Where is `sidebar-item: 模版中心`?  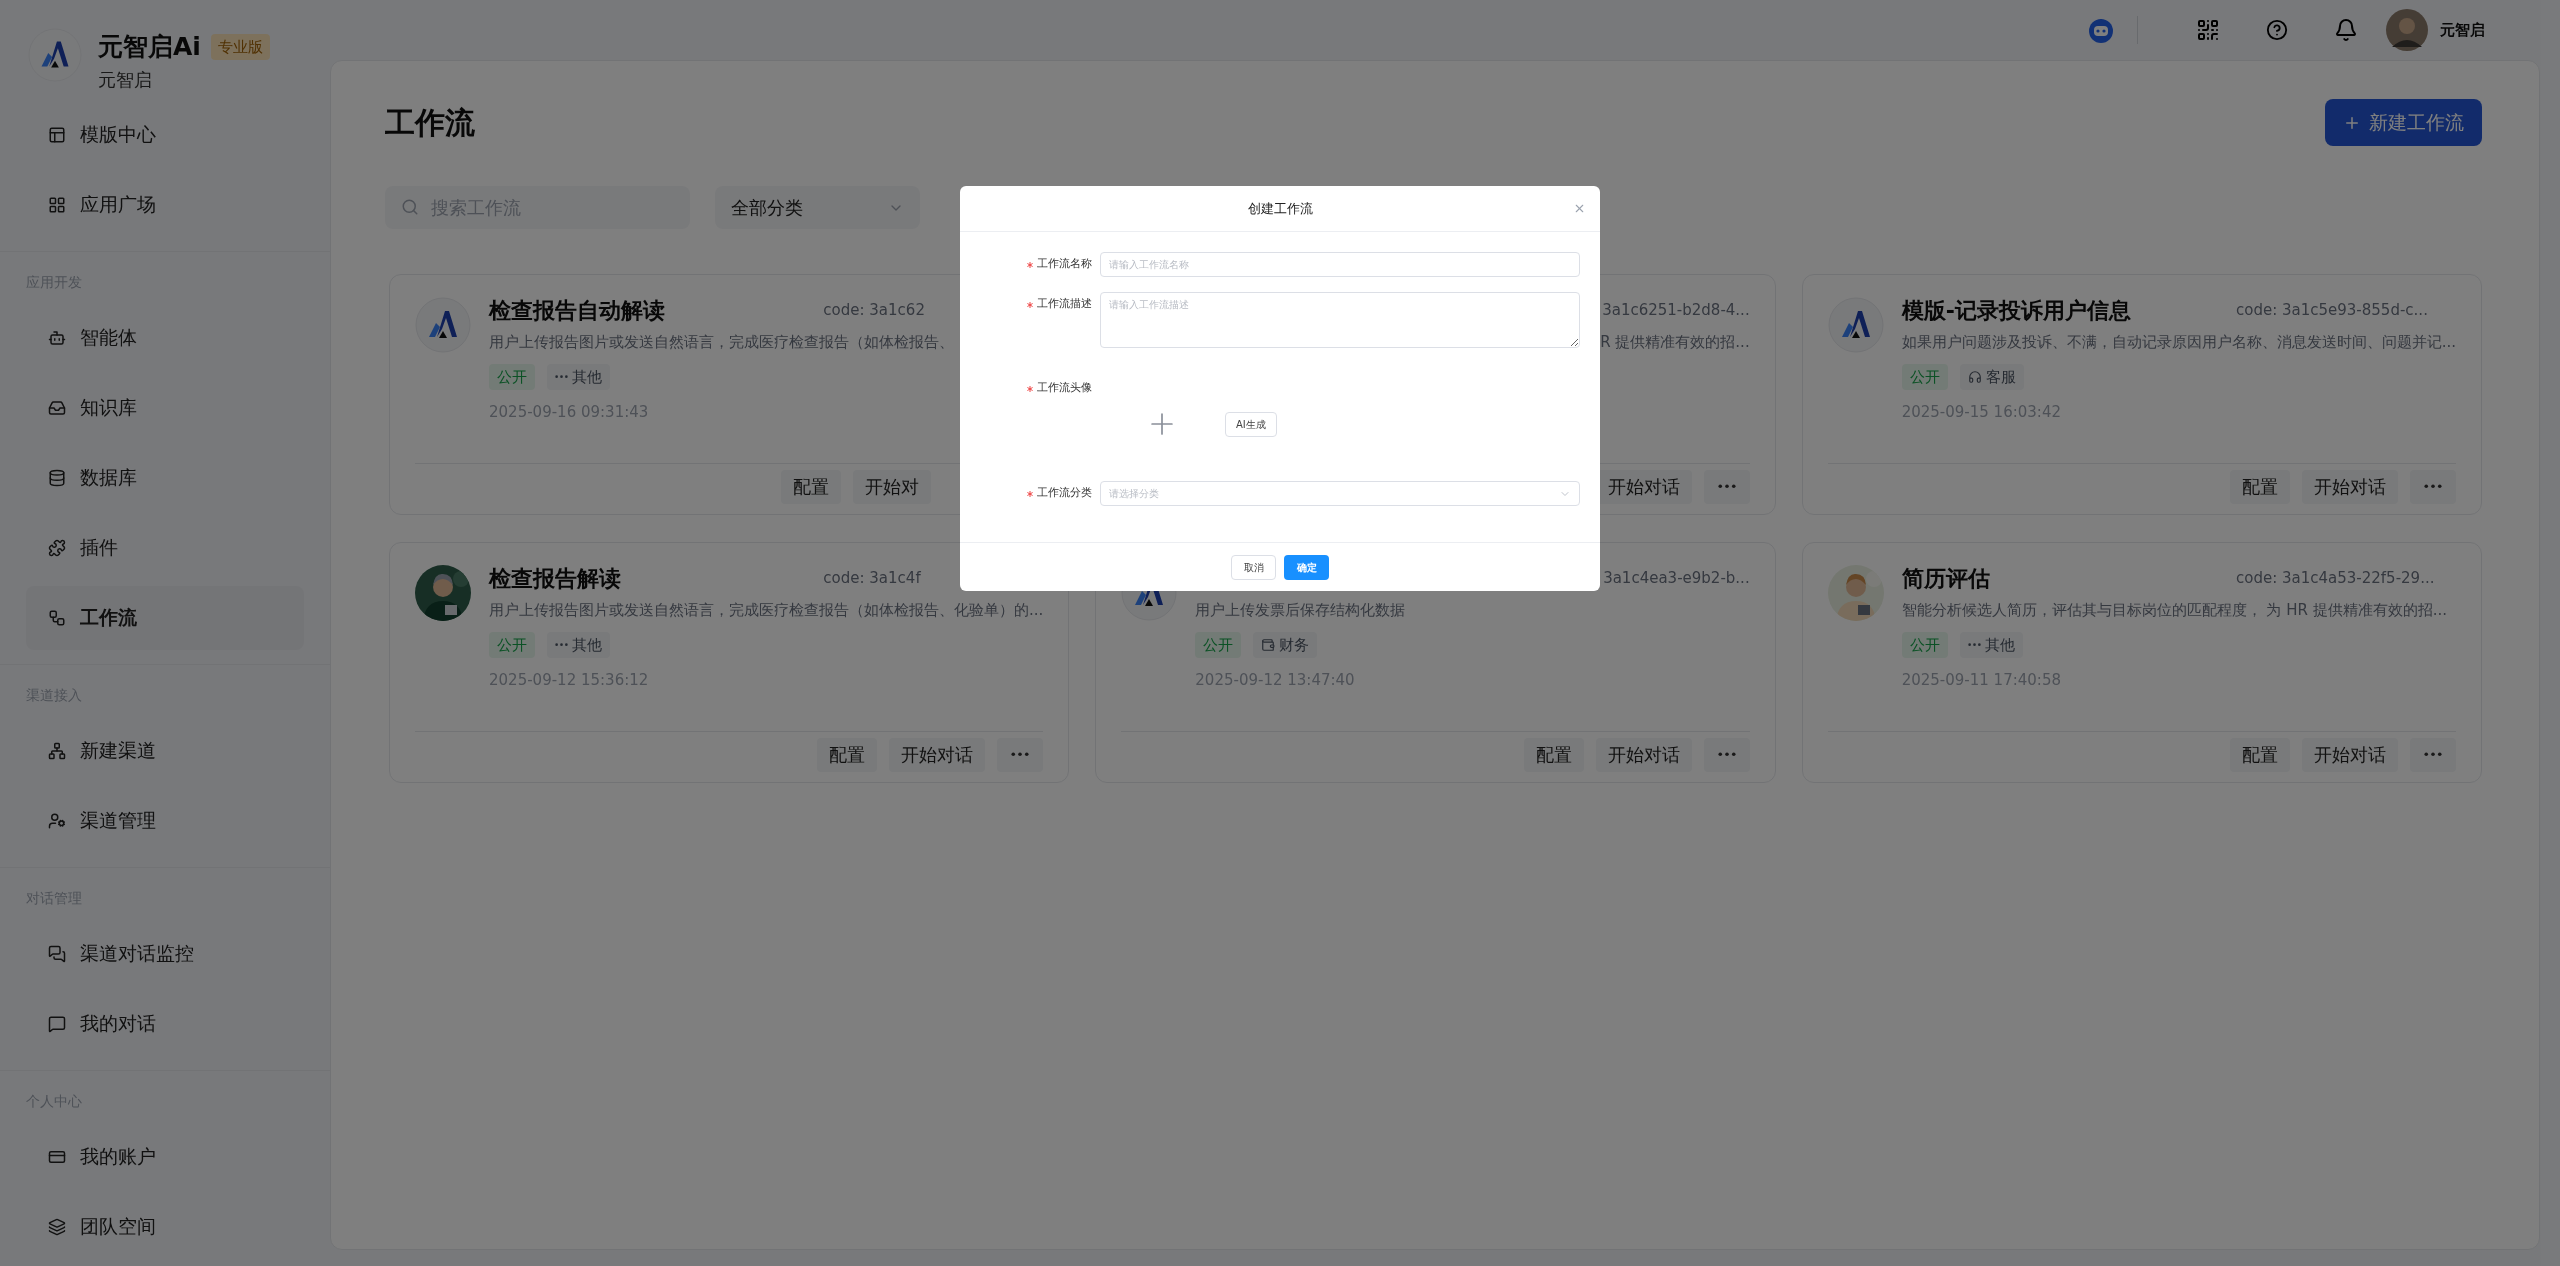 sidebar-item: 模版中心 is located at coordinates (165, 134).